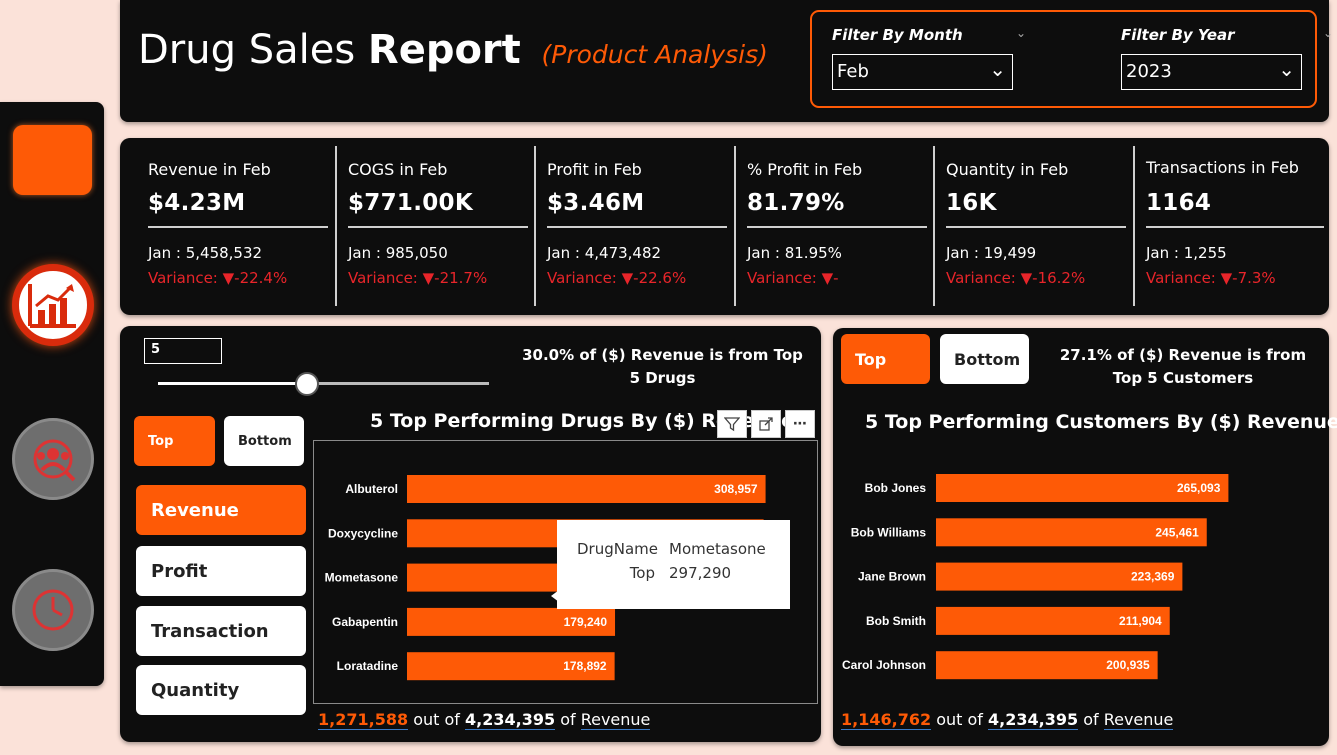  What do you see at coordinates (585, 666) in the screenshot?
I see `drug-data-label: 178,892` at bounding box center [585, 666].